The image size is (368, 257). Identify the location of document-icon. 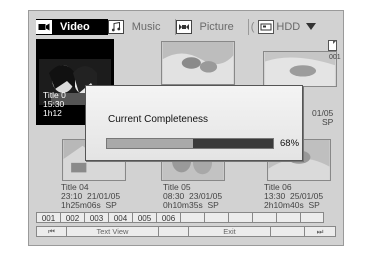
(332, 45).